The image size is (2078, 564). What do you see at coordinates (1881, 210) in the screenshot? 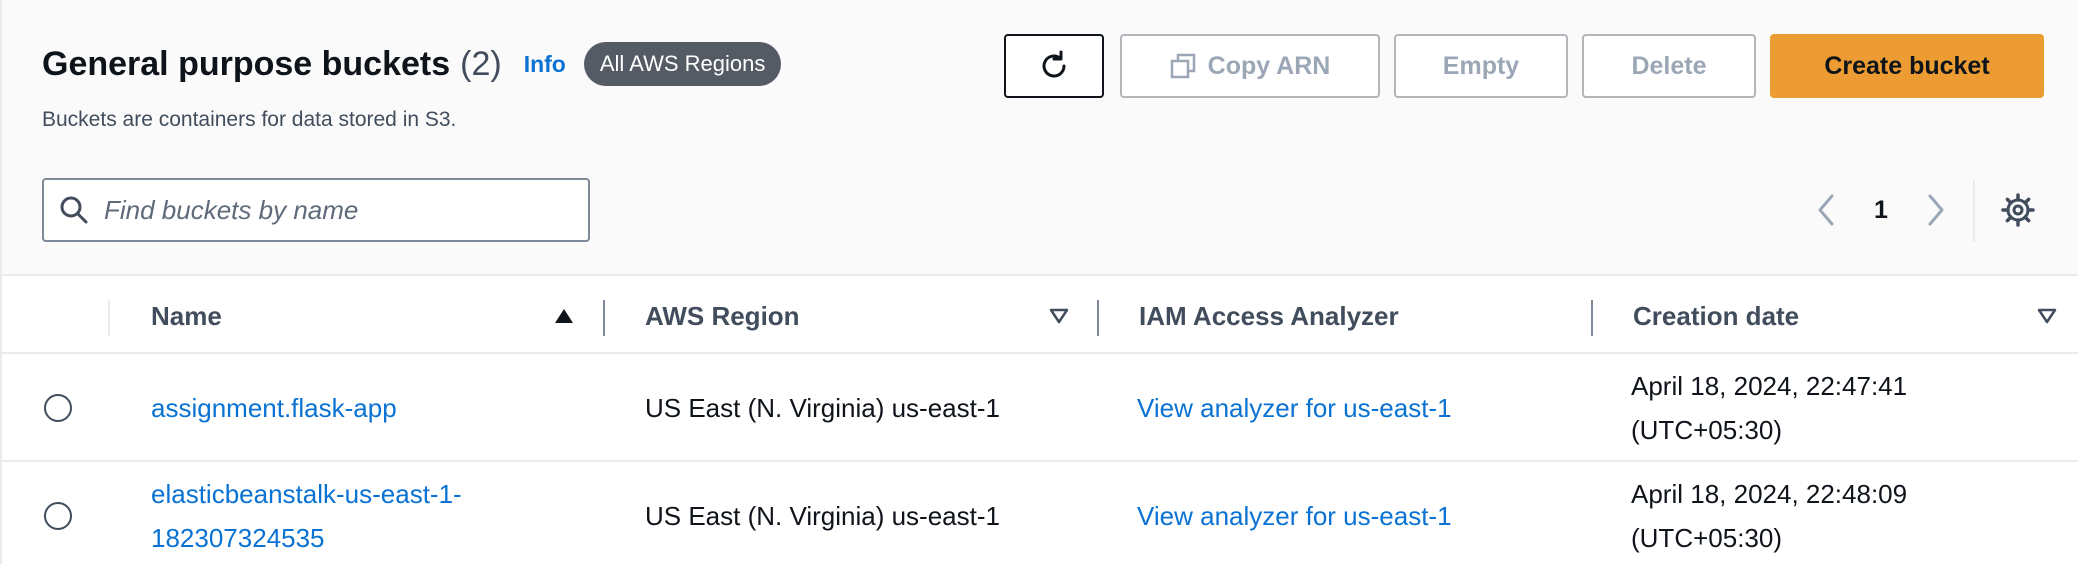
I see `current-page-number: 1` at bounding box center [1881, 210].